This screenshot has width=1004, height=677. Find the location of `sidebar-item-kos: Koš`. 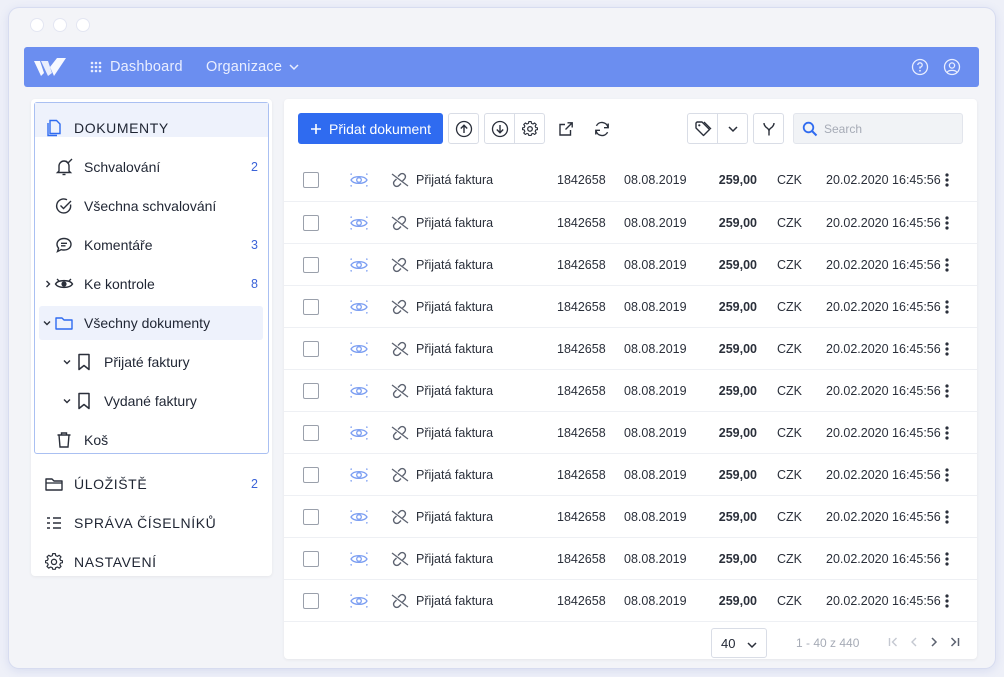

sidebar-item-kos: Koš is located at coordinates (151, 440).